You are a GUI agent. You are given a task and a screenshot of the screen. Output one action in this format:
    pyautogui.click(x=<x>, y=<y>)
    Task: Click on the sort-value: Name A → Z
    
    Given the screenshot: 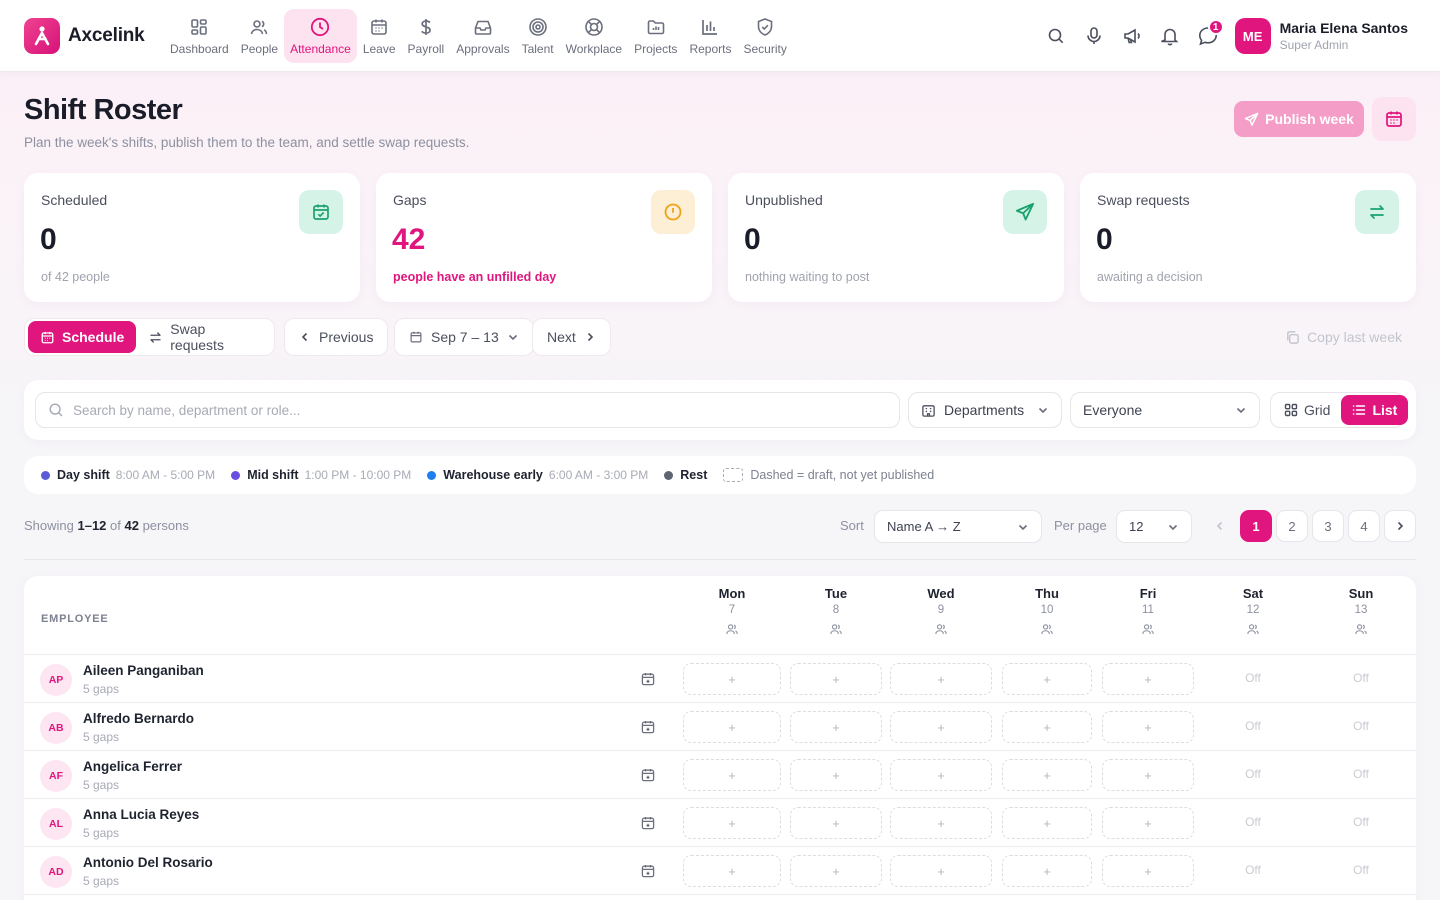 What is the action you would take?
    pyautogui.click(x=924, y=526)
    